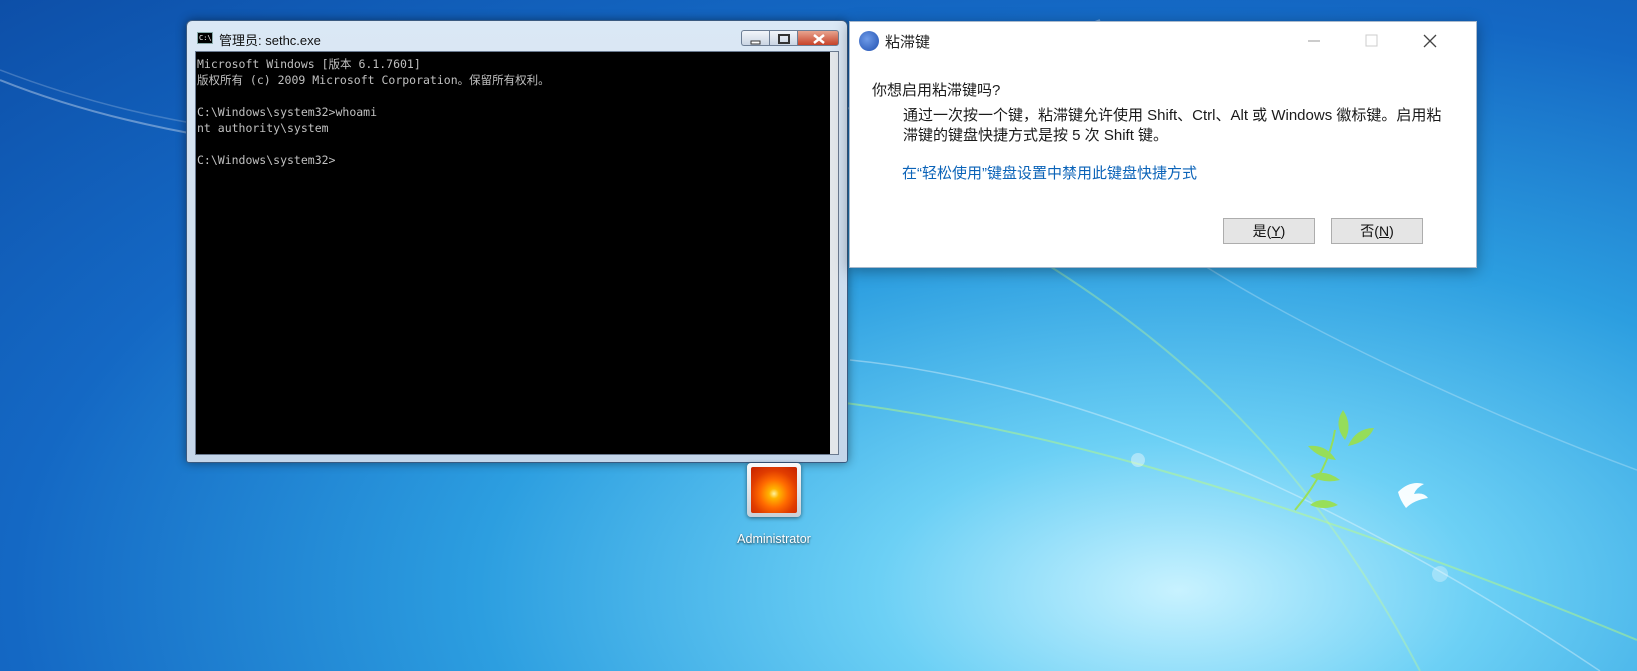 Image resolution: width=1637 pixels, height=671 pixels. I want to click on no-accesskey: N, so click(1384, 231).